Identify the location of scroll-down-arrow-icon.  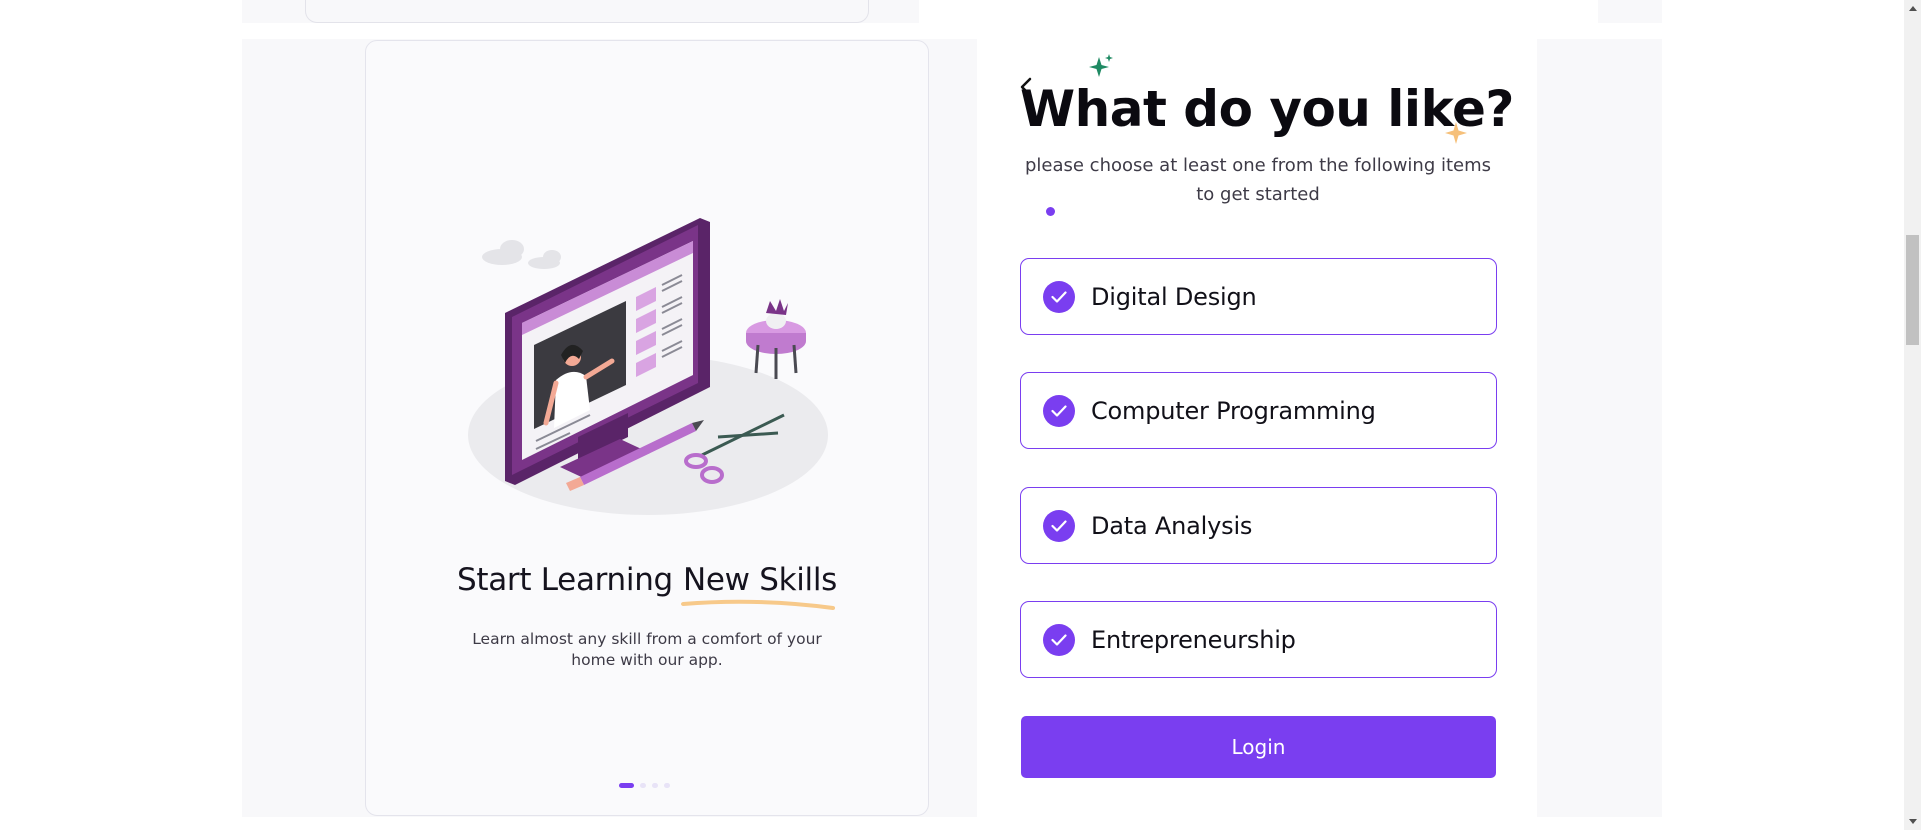
(1912, 821).